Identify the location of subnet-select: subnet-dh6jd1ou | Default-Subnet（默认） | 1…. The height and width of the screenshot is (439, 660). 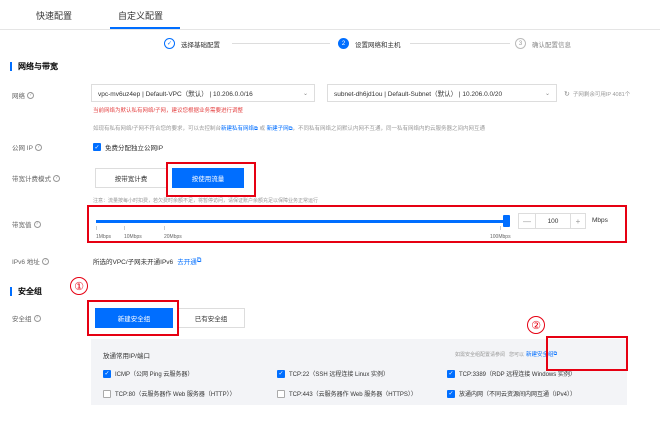
(442, 93).